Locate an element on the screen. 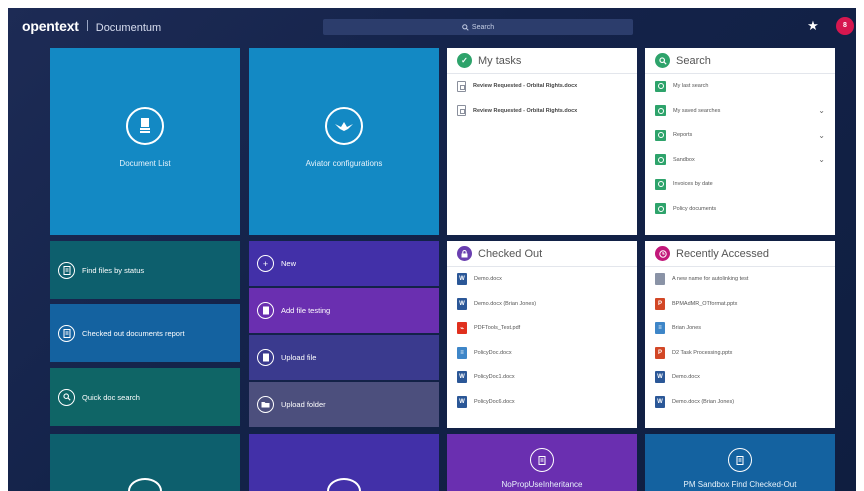 The image size is (864, 491). upload-file-tile: Upload file is located at coordinates (344, 357).